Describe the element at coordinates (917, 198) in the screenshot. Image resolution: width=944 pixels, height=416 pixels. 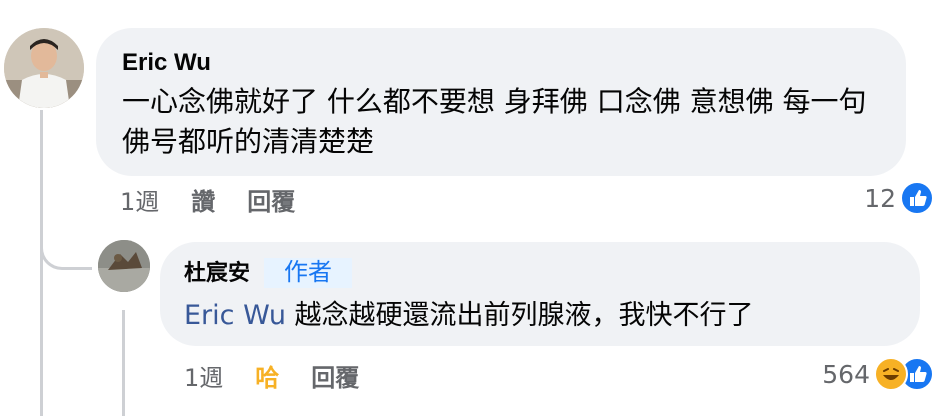
I see `like-icon` at that location.